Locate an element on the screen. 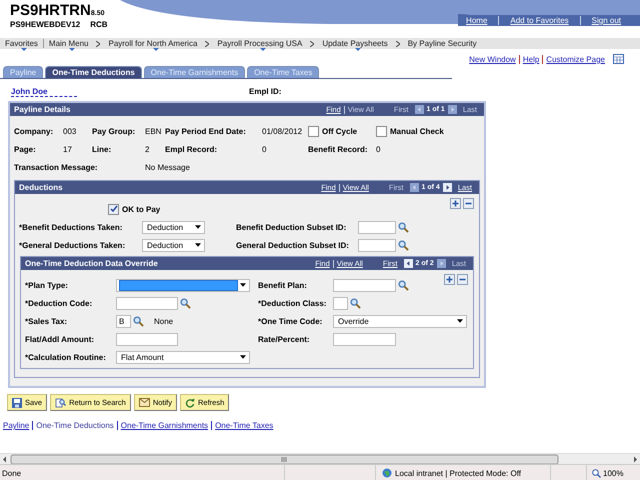 This screenshot has width=640, height=480. field-label: Page: is located at coordinates (25, 149).